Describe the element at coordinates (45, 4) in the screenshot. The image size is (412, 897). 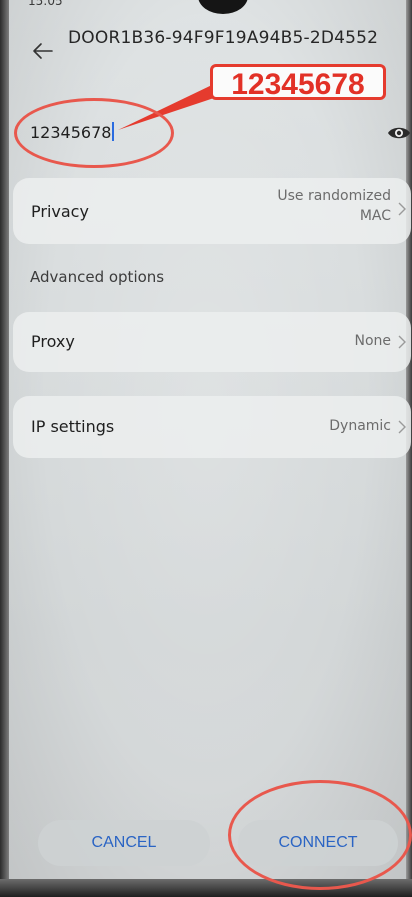
I see `status-time: 15:05` at that location.